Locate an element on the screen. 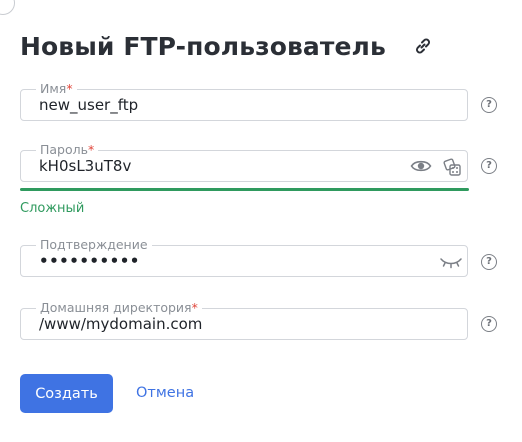 The width and height of the screenshot is (522, 442). home-directory-field: Домашняя директория* /www/mydomain.com is located at coordinates (244, 320).